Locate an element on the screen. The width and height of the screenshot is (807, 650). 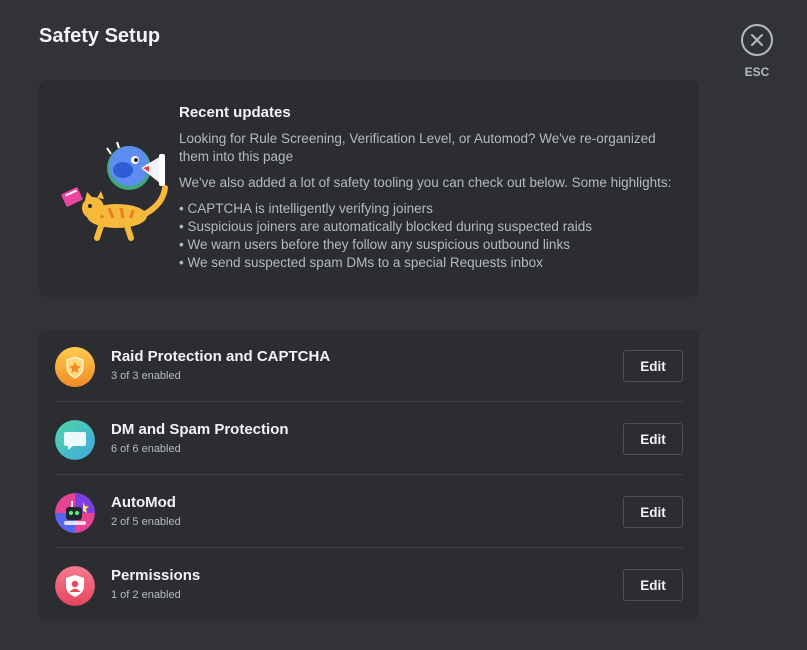
close-control: ESC is located at coordinates (757, 51).